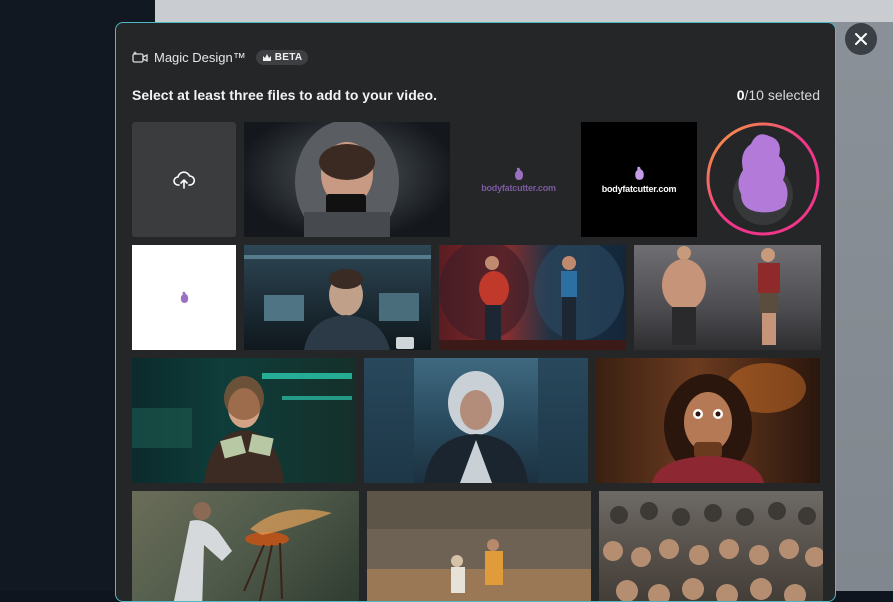  What do you see at coordinates (713, 551) in the screenshot?
I see `soldiers-crowd-image` at bounding box center [713, 551].